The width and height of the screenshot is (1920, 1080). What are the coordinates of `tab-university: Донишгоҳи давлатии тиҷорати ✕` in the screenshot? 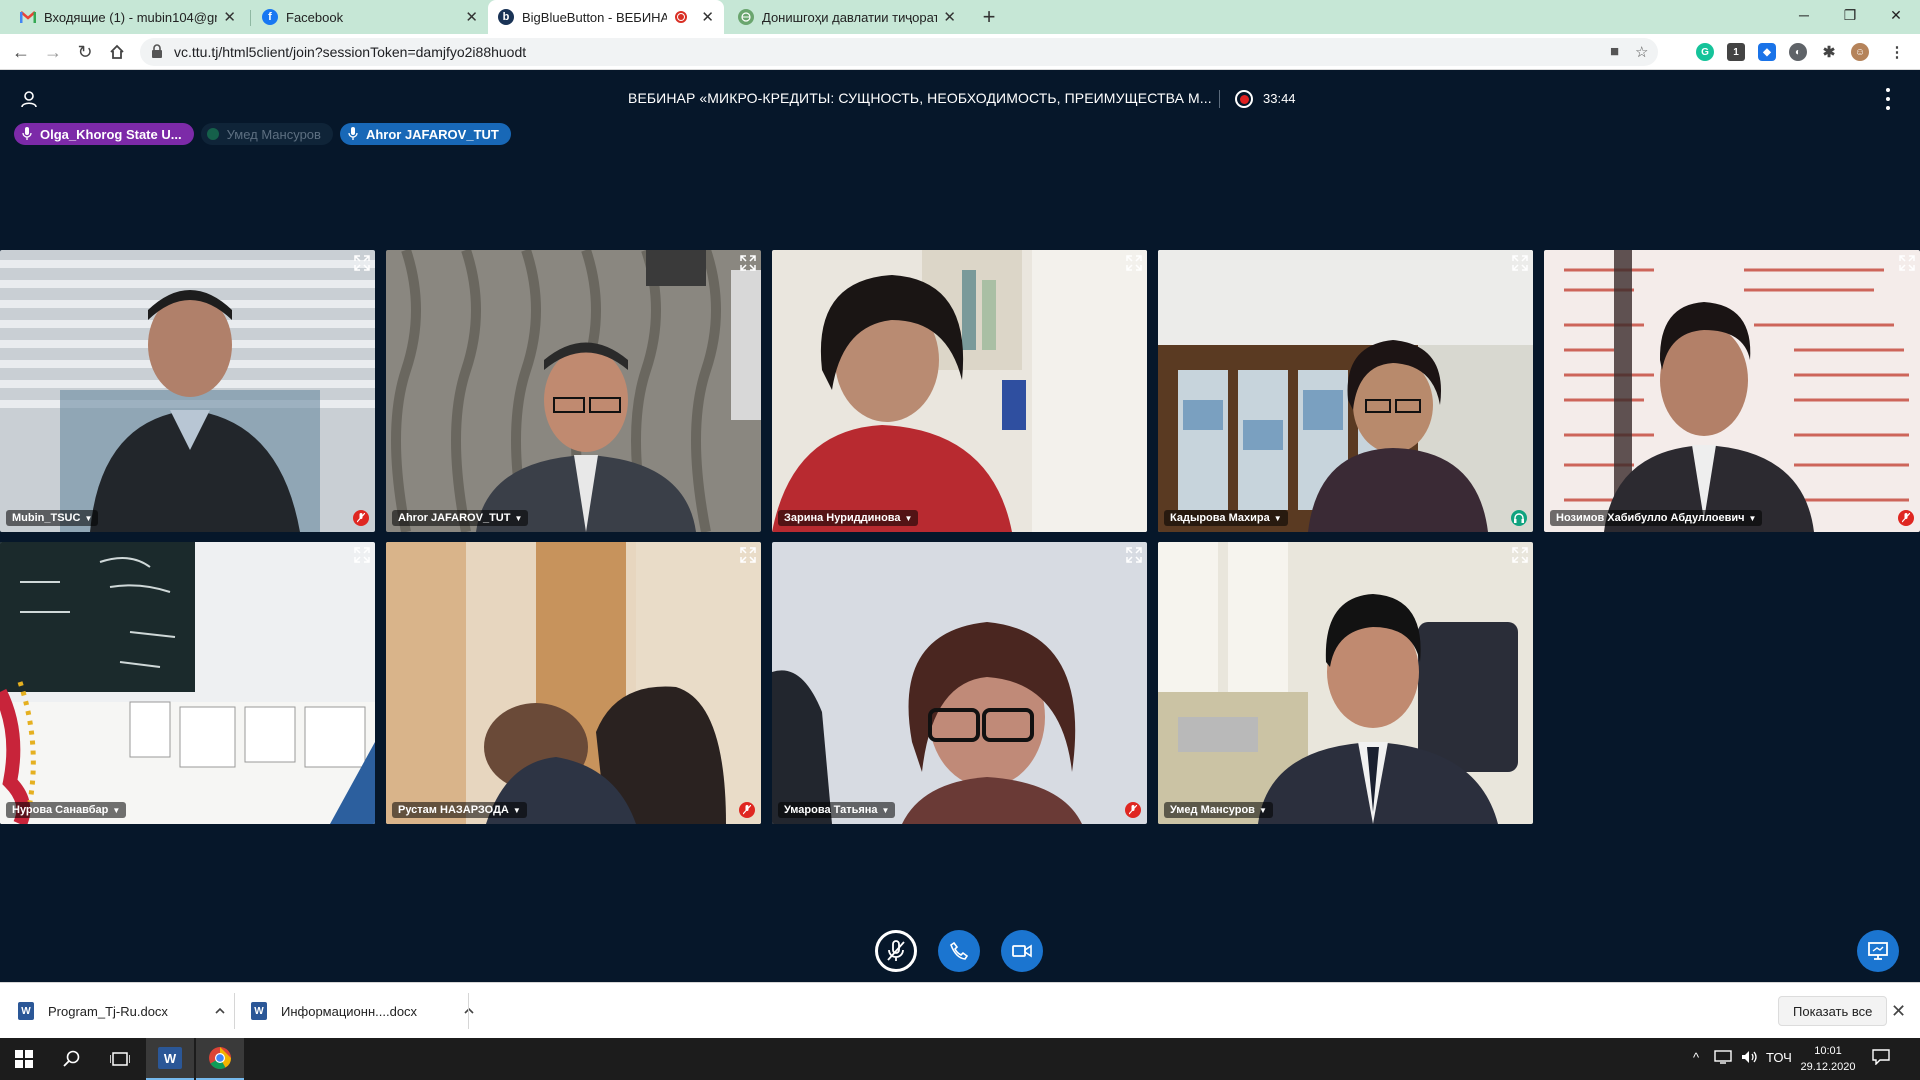 It's located at (847, 17).